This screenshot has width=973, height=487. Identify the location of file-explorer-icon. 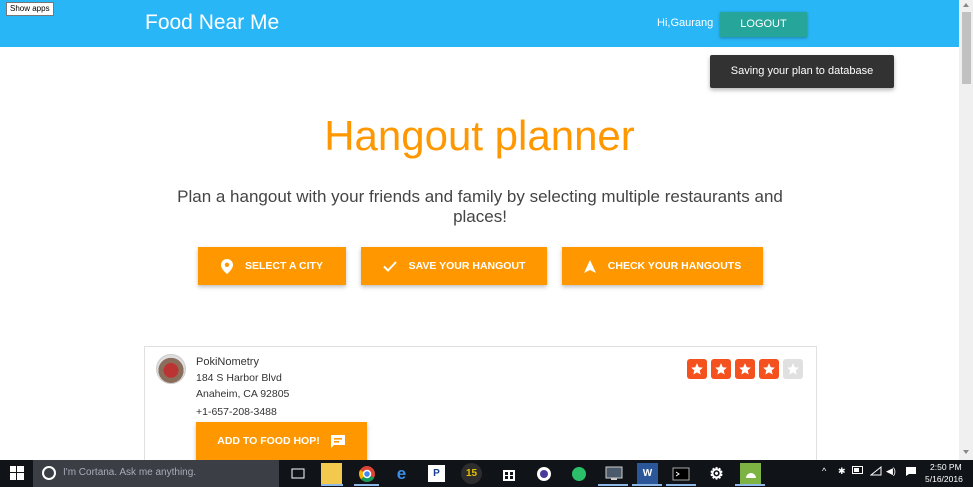
(331, 473).